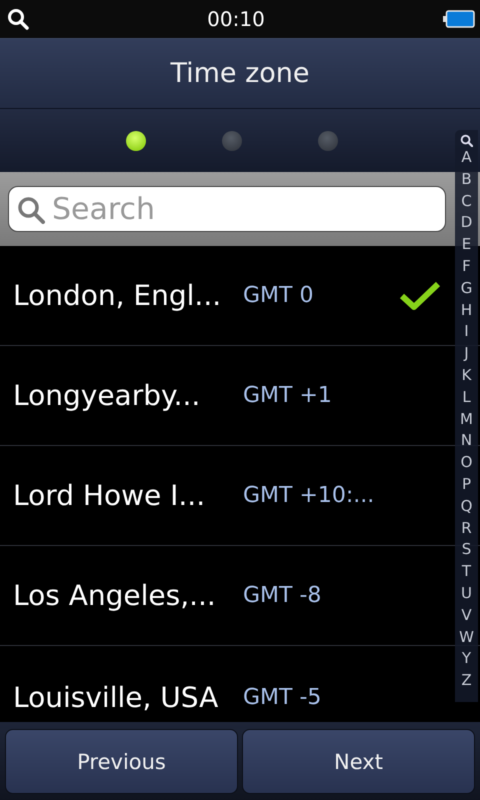 The height and width of the screenshot is (800, 480). Describe the element at coordinates (466, 615) in the screenshot. I see `index-letter: V` at that location.